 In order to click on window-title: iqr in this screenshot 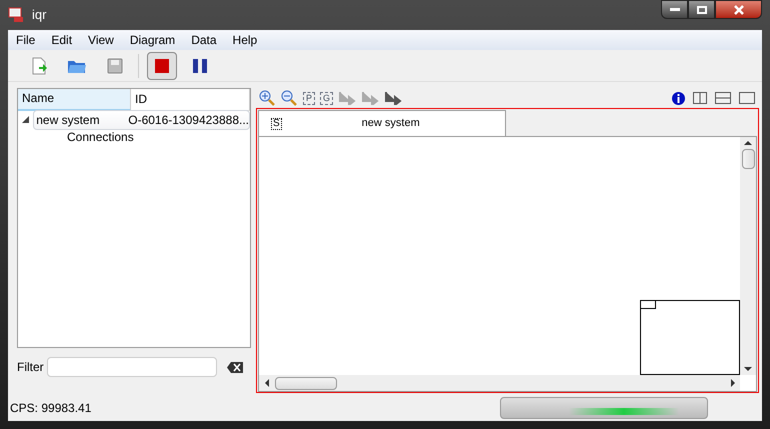, I will do `click(39, 15)`.